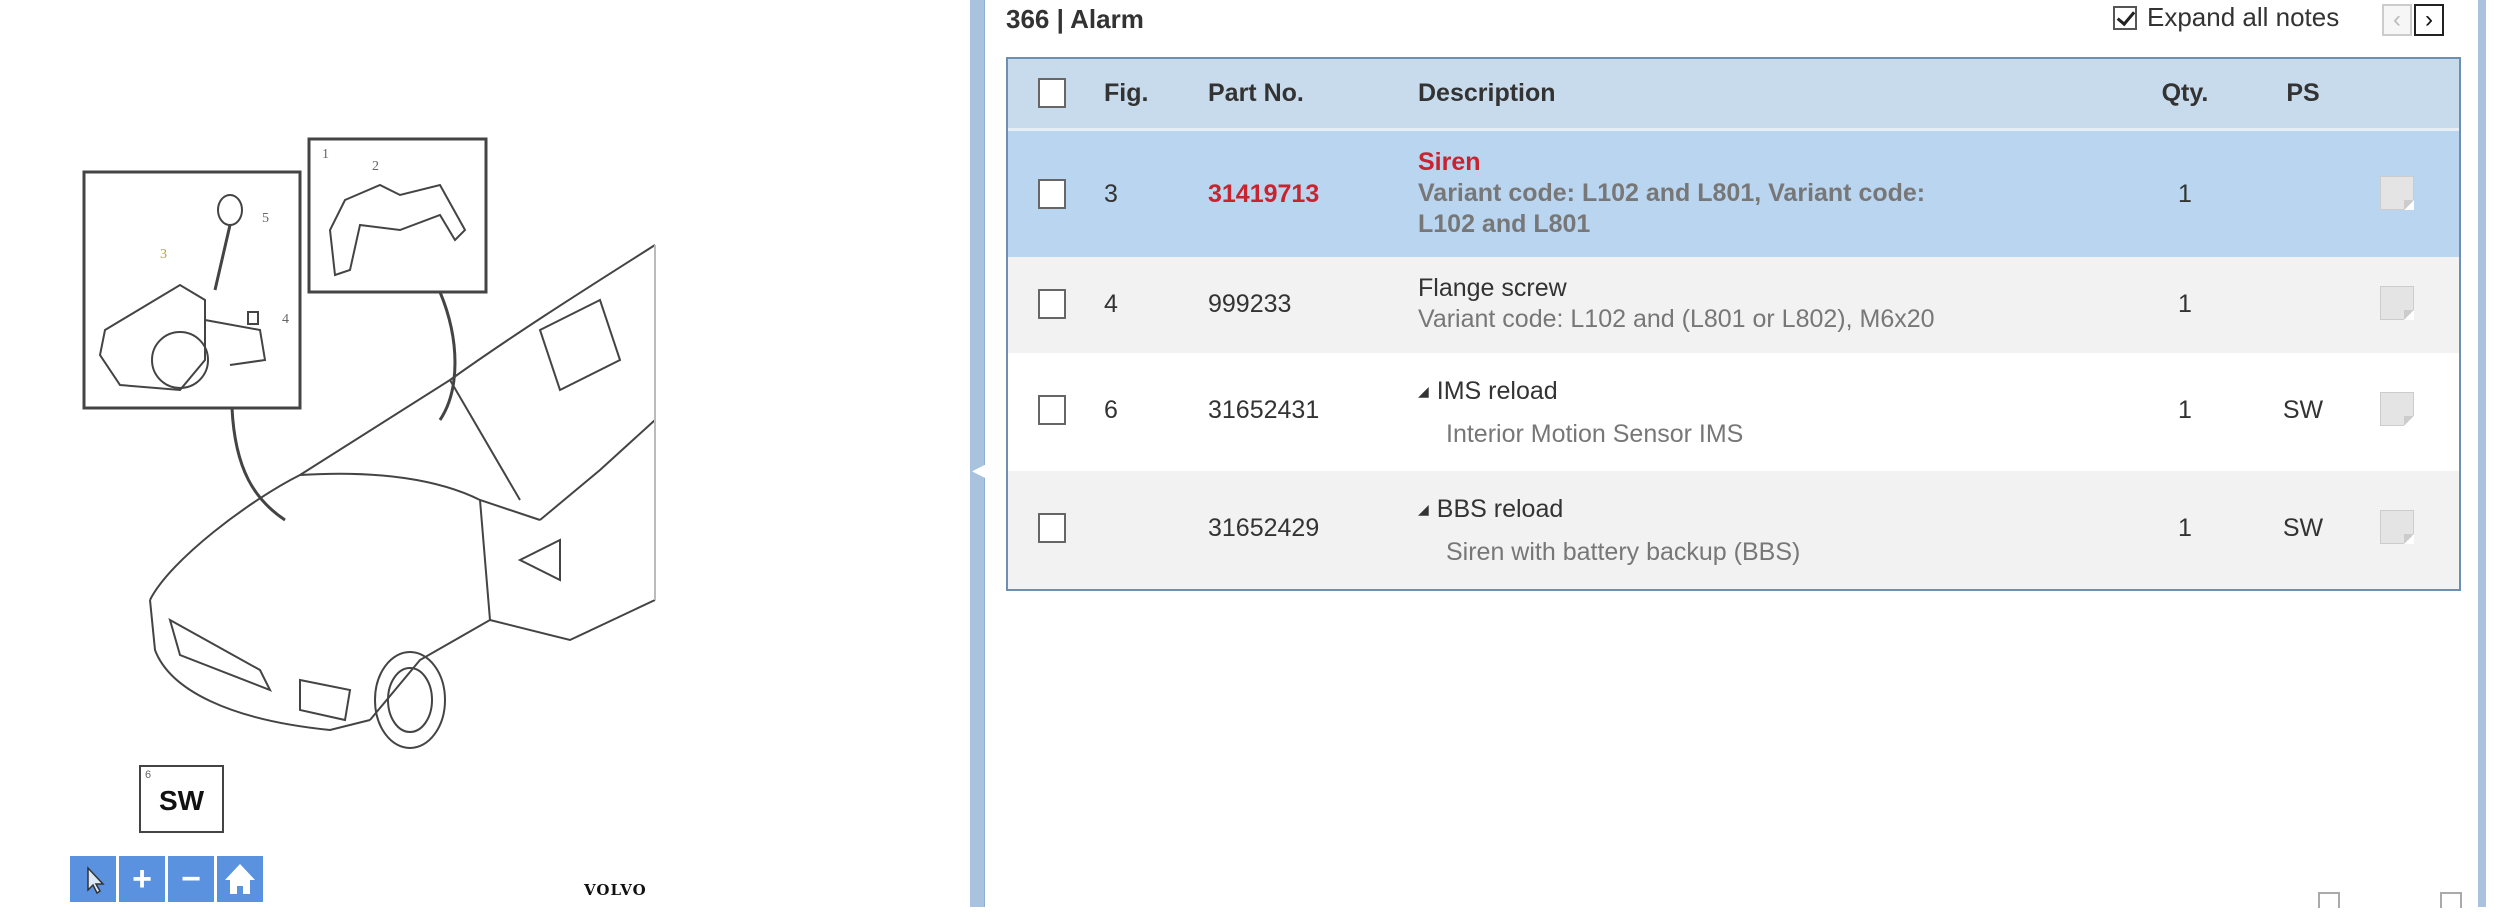 The width and height of the screenshot is (2500, 914). I want to click on part-number: 31652429, so click(1263, 528).